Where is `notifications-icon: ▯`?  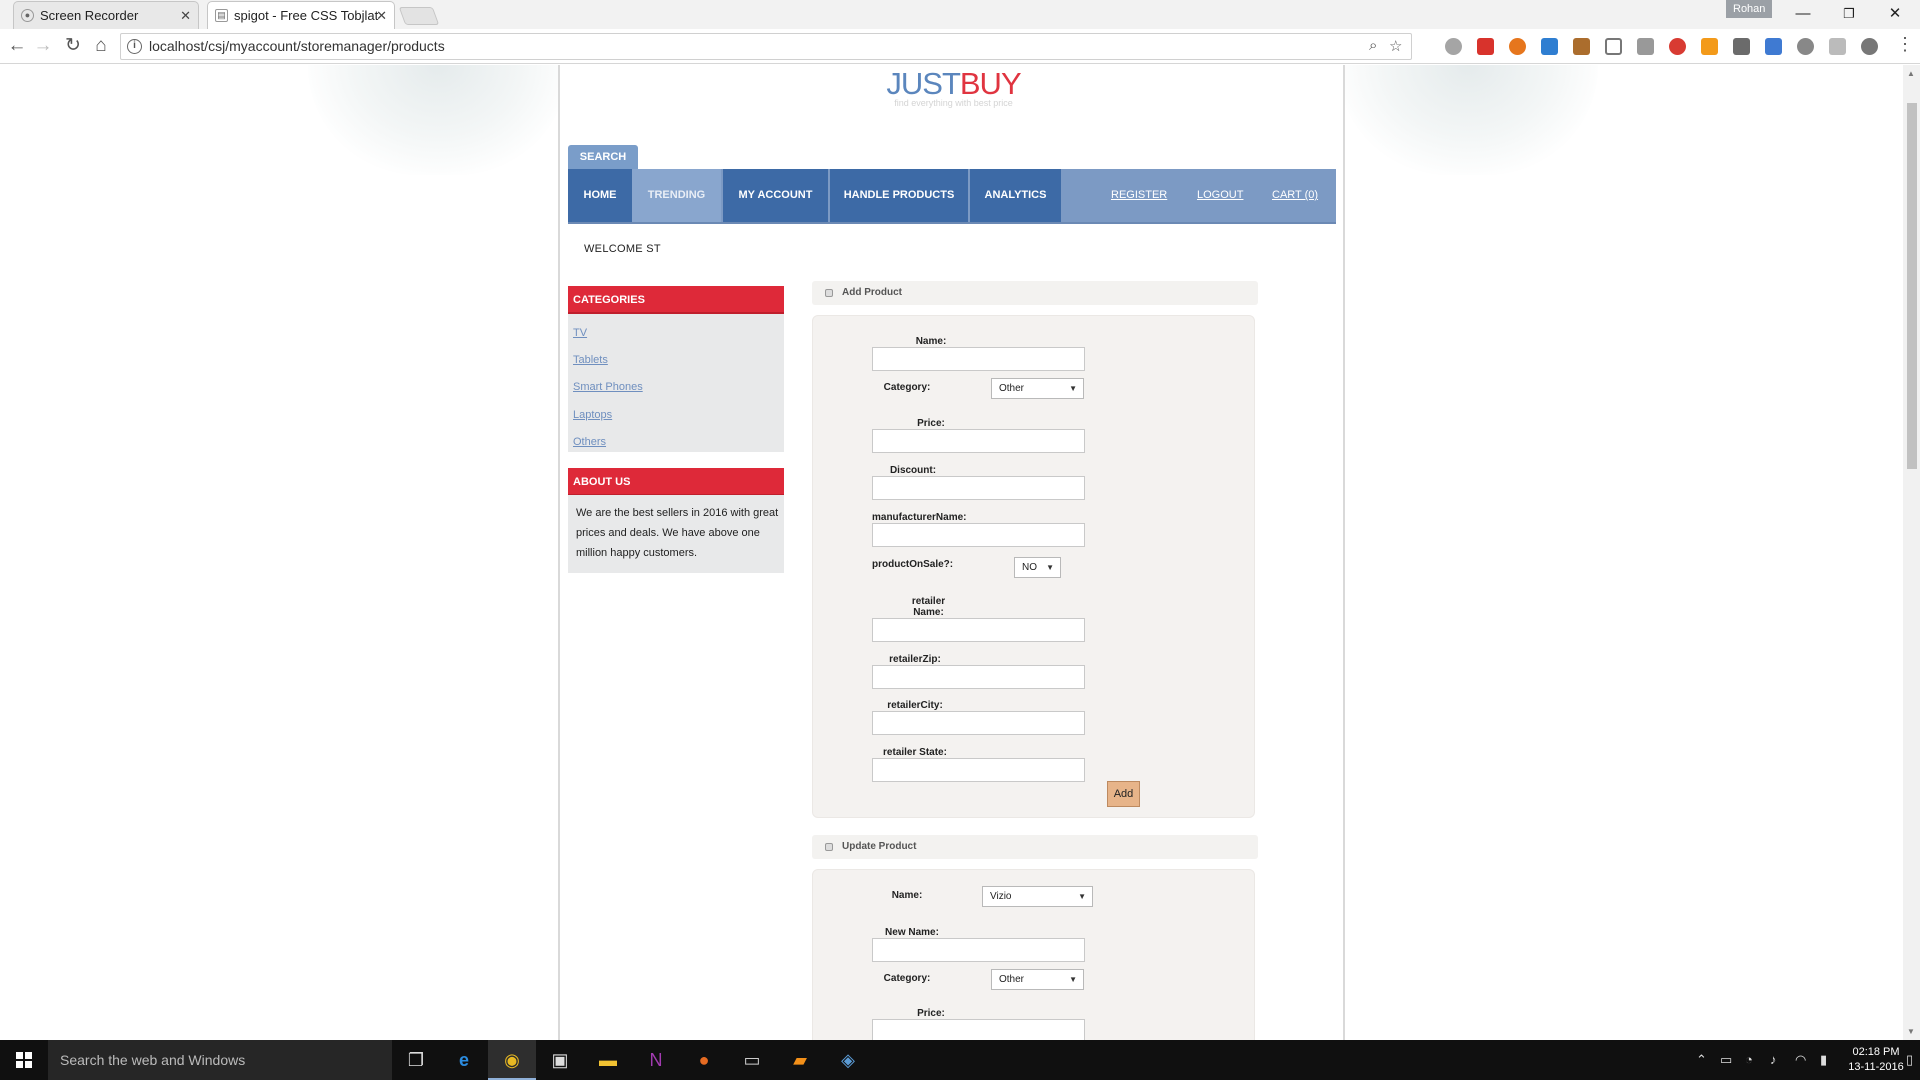
notifications-icon: ▯ is located at coordinates (1909, 1060).